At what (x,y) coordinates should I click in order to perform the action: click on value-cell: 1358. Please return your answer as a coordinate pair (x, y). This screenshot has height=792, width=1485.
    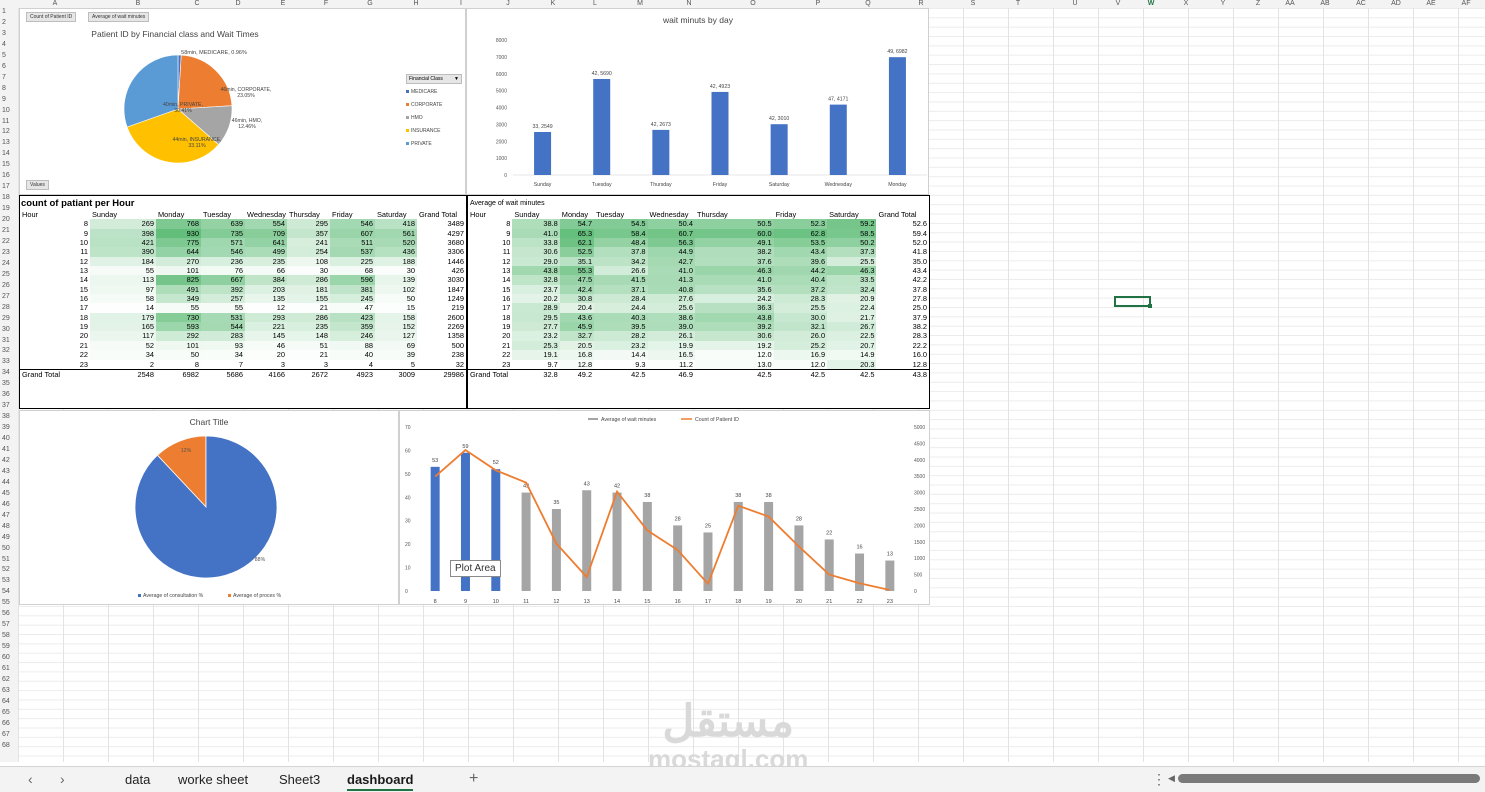
    Looking at the image, I should click on (441, 335).